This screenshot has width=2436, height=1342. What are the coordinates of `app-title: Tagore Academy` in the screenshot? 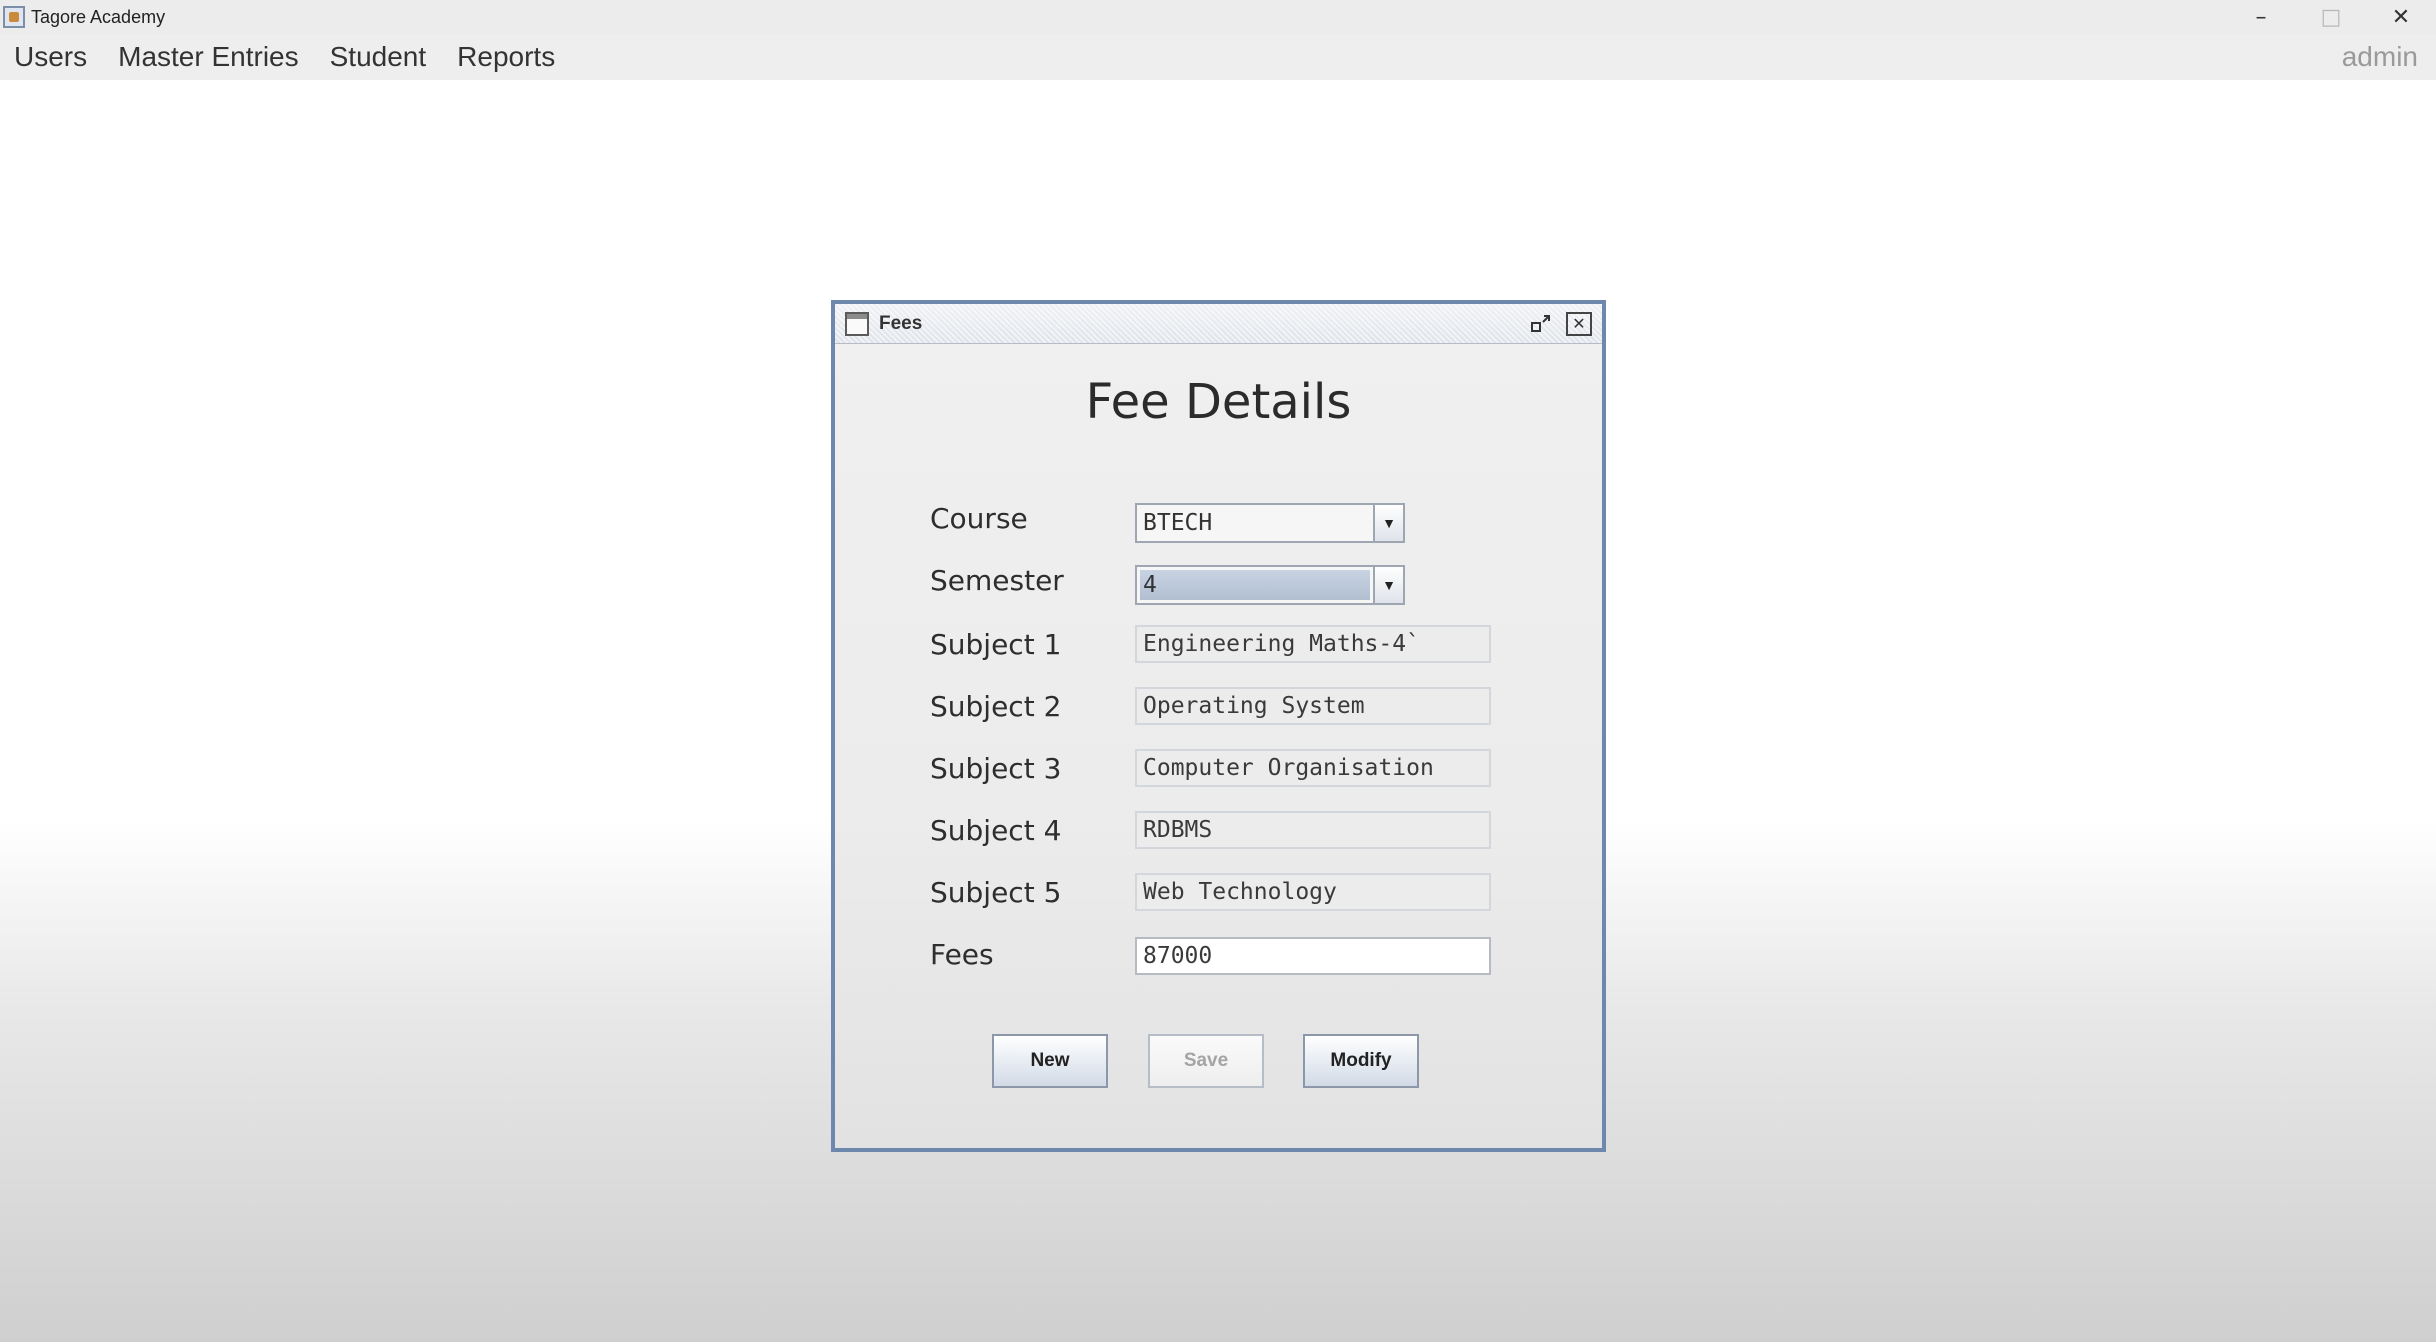 It's located at (98, 16).